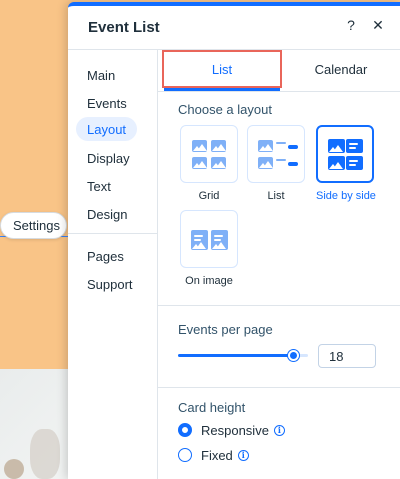  What do you see at coordinates (209, 196) in the screenshot?
I see `layout-option-label: Grid` at bounding box center [209, 196].